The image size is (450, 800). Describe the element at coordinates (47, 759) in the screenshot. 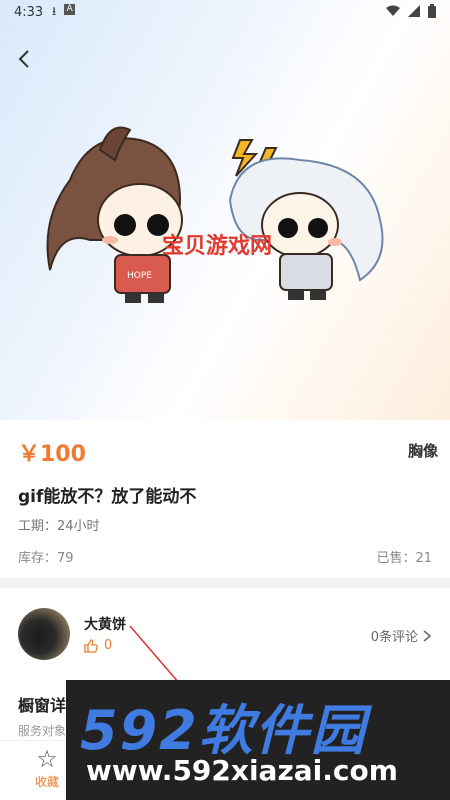

I see `star-icon: ☆` at that location.